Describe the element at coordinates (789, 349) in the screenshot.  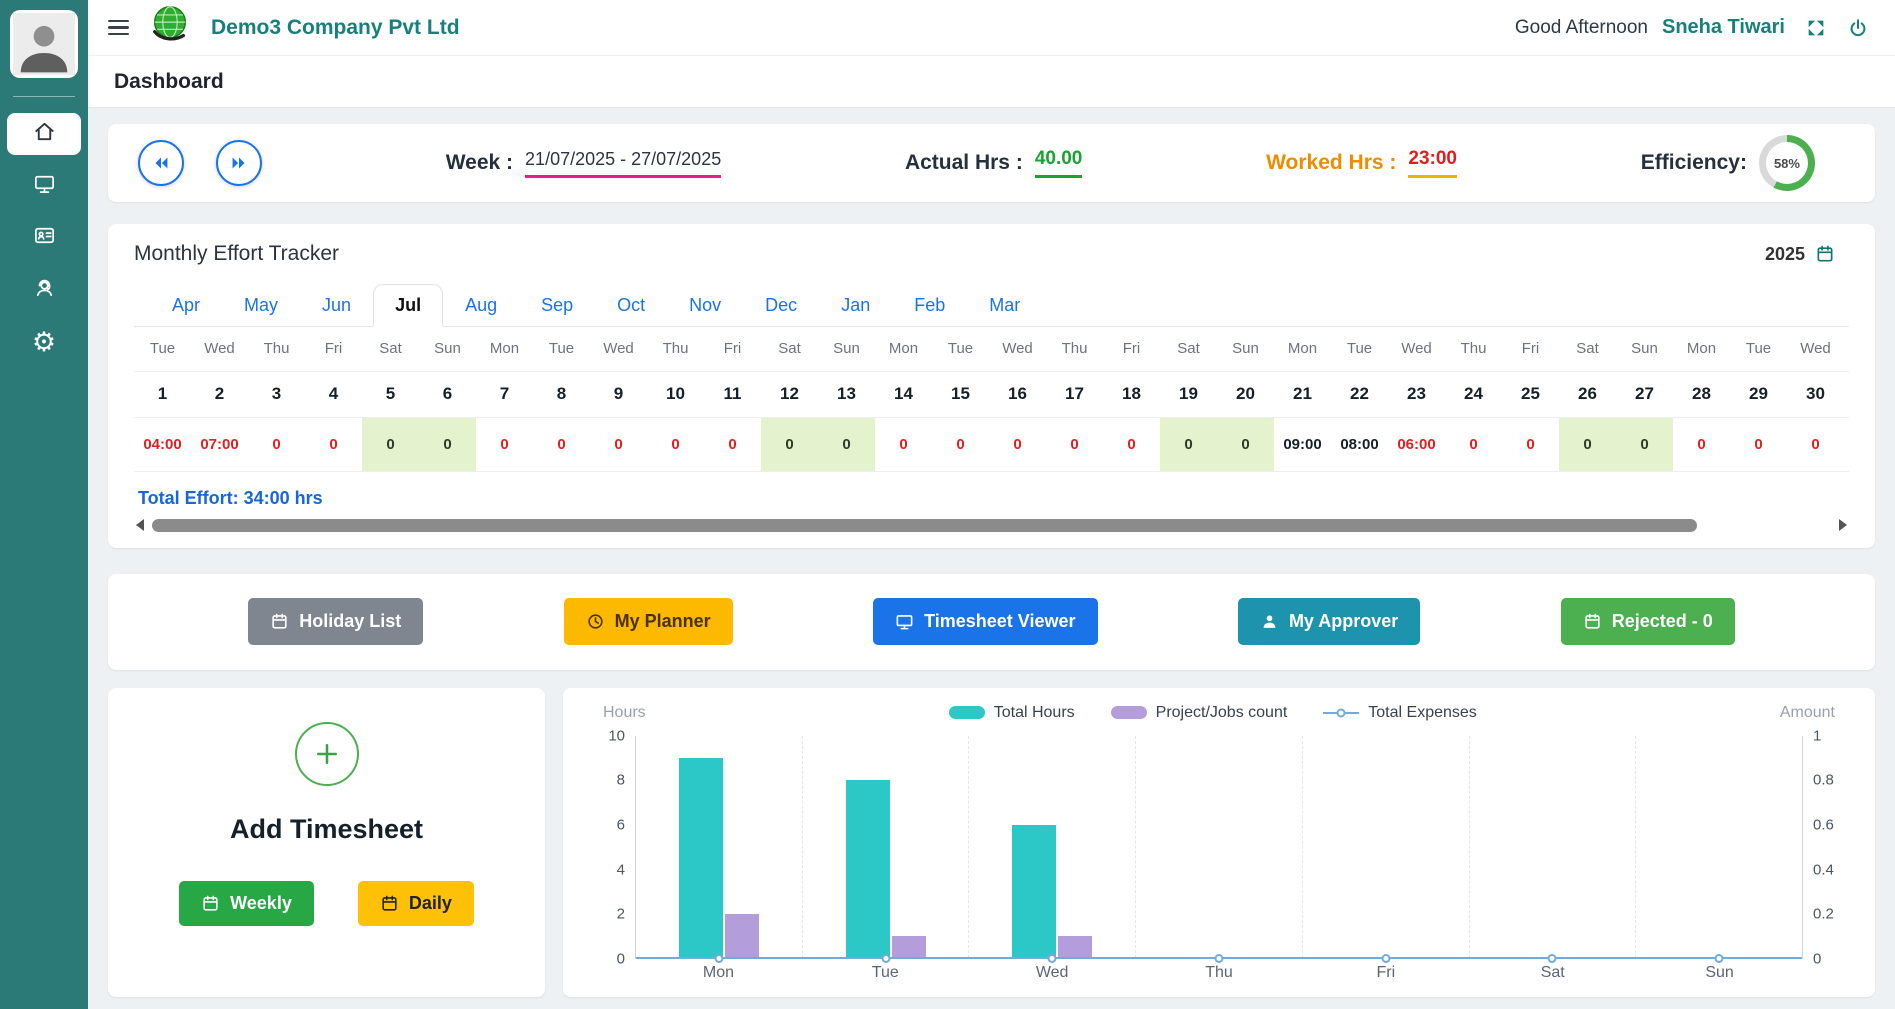
I see `day-name-cell: Sat` at that location.